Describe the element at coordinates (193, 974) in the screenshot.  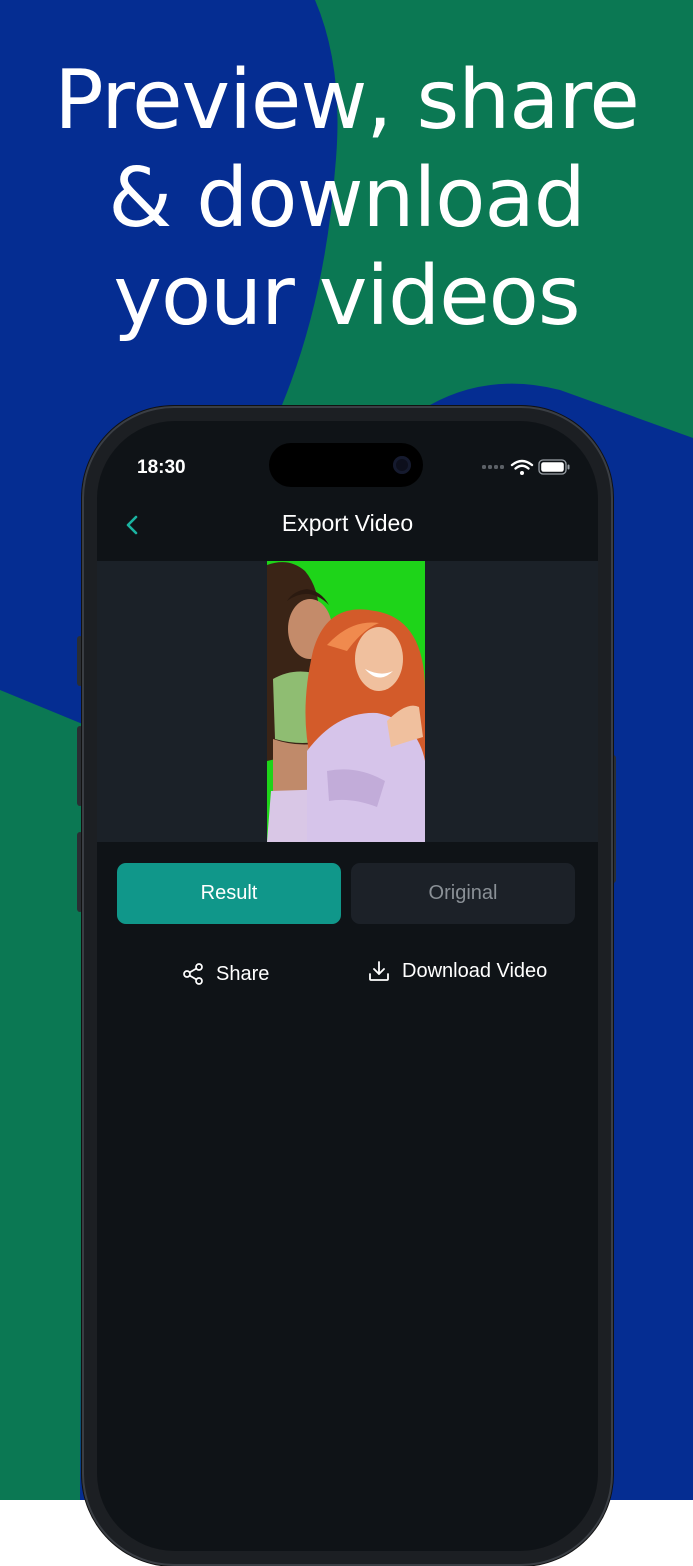
I see `share-icon` at that location.